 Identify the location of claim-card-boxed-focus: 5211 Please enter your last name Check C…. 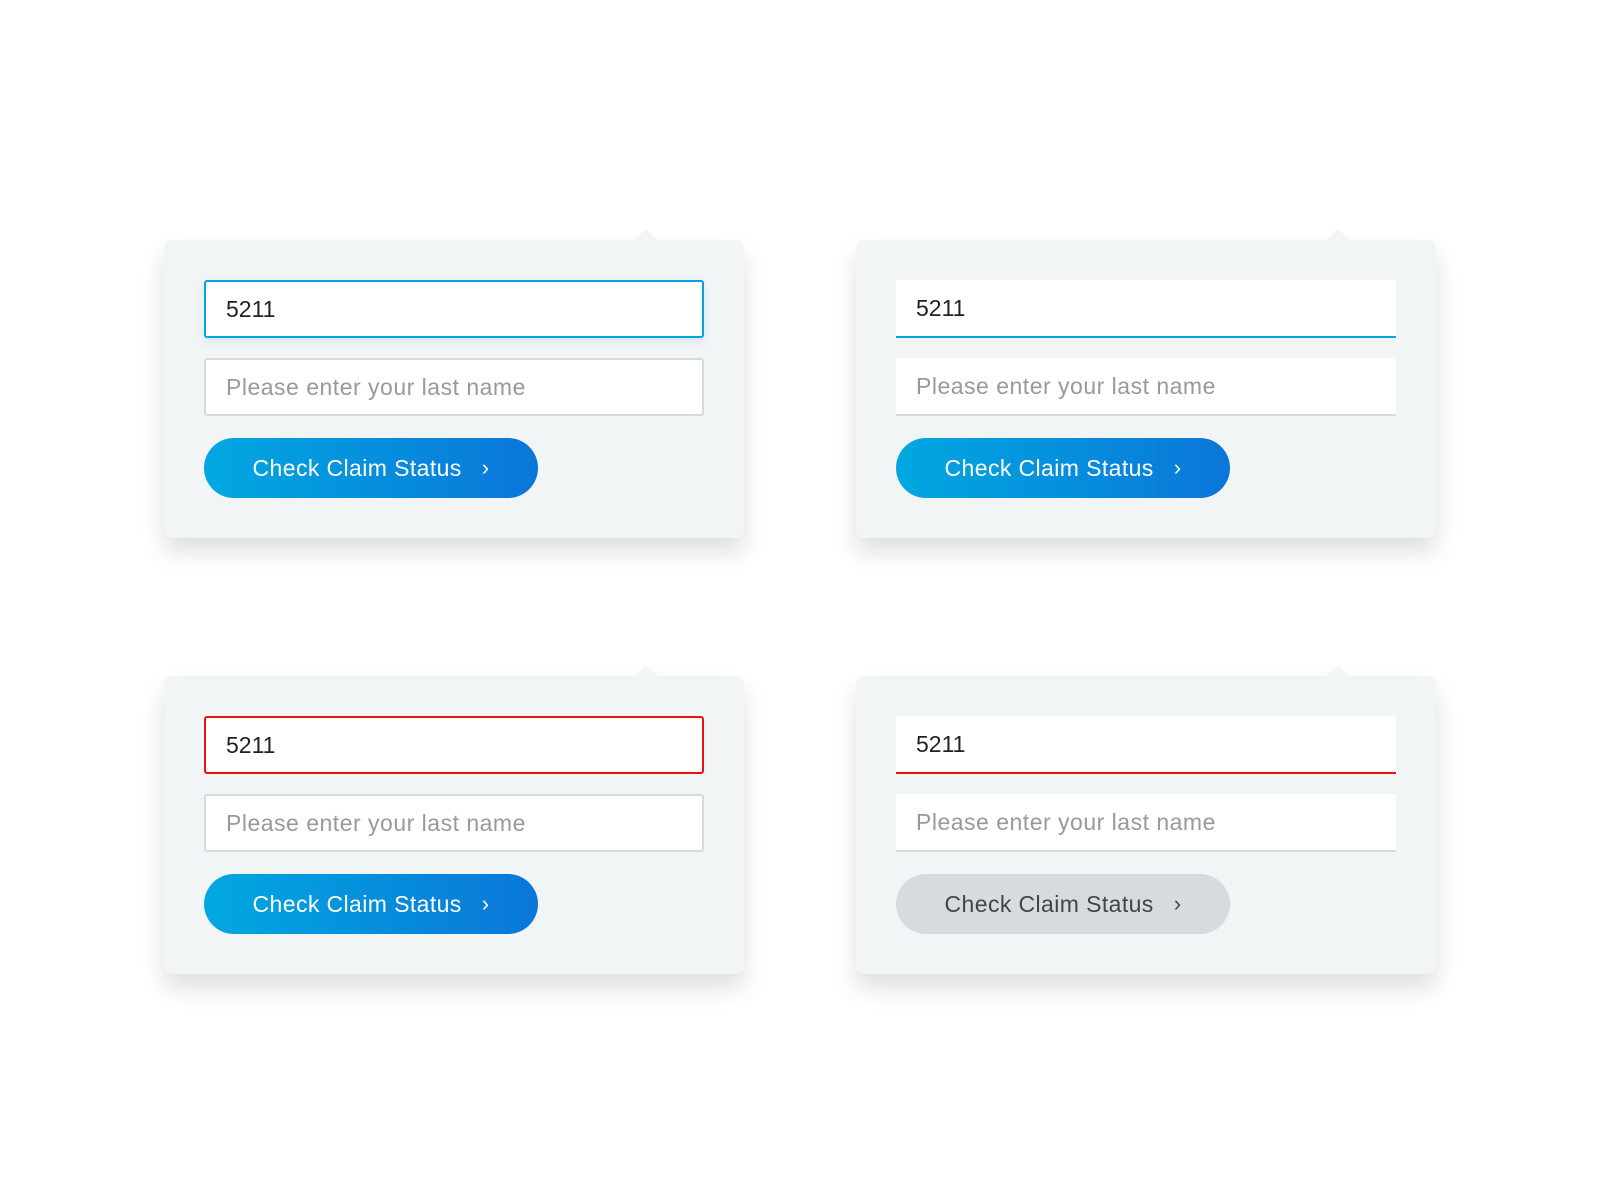
(454, 383).